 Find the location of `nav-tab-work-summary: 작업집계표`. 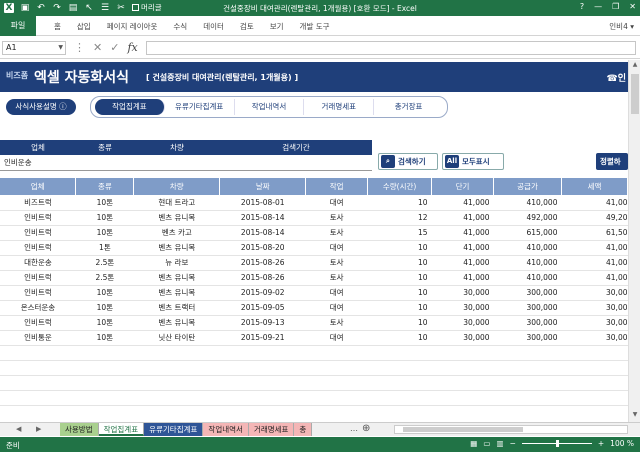

nav-tab-work-summary: 작업집계표 is located at coordinates (130, 107).